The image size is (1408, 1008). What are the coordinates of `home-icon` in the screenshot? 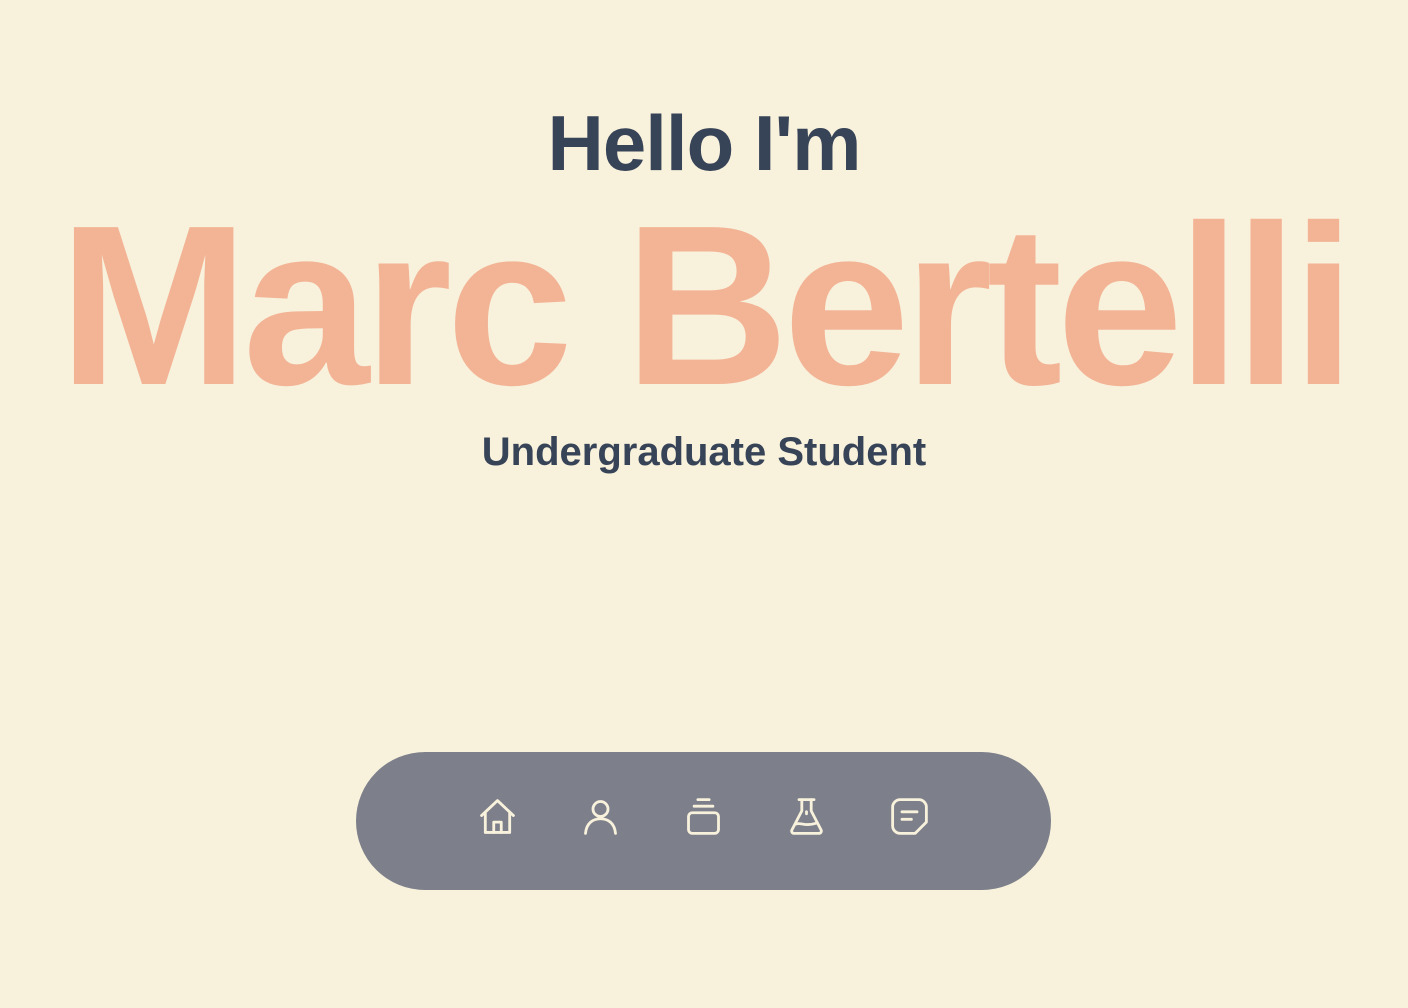 It's located at (497, 816).